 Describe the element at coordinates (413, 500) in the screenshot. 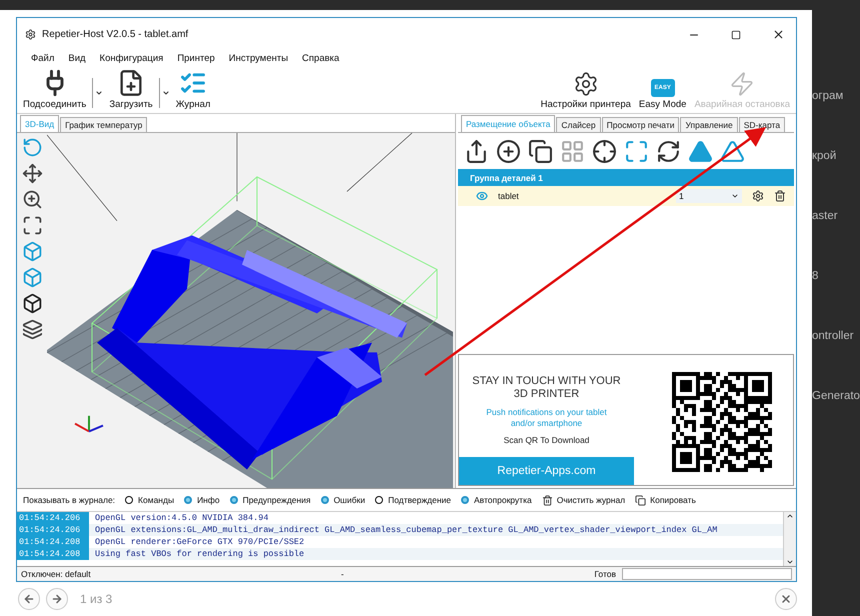

I see `log-filter-option: Подтверждение` at that location.